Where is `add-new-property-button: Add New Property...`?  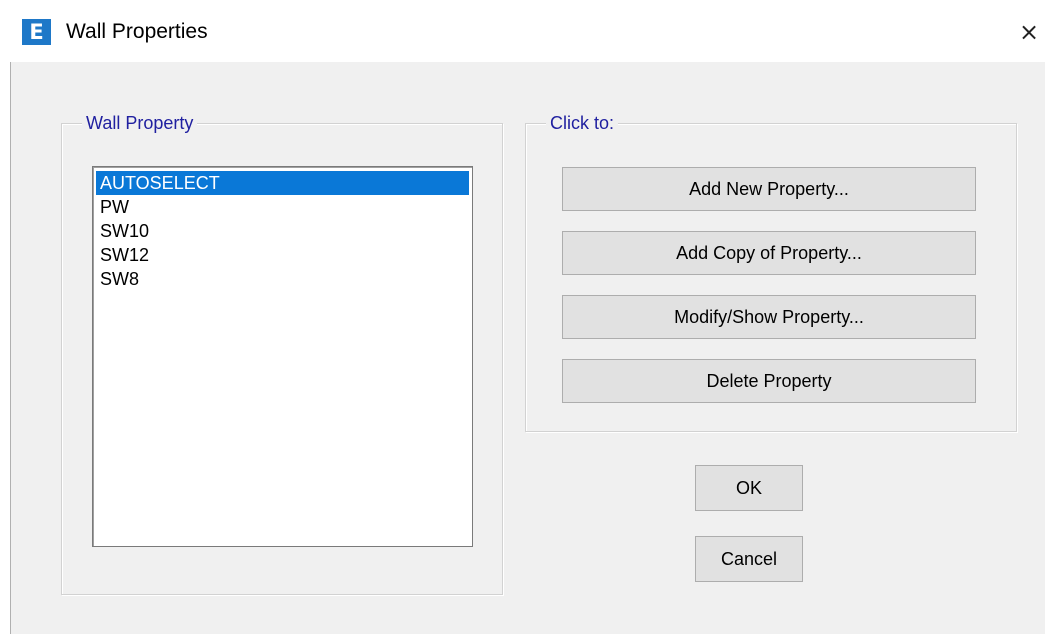 add-new-property-button: Add New Property... is located at coordinates (769, 189).